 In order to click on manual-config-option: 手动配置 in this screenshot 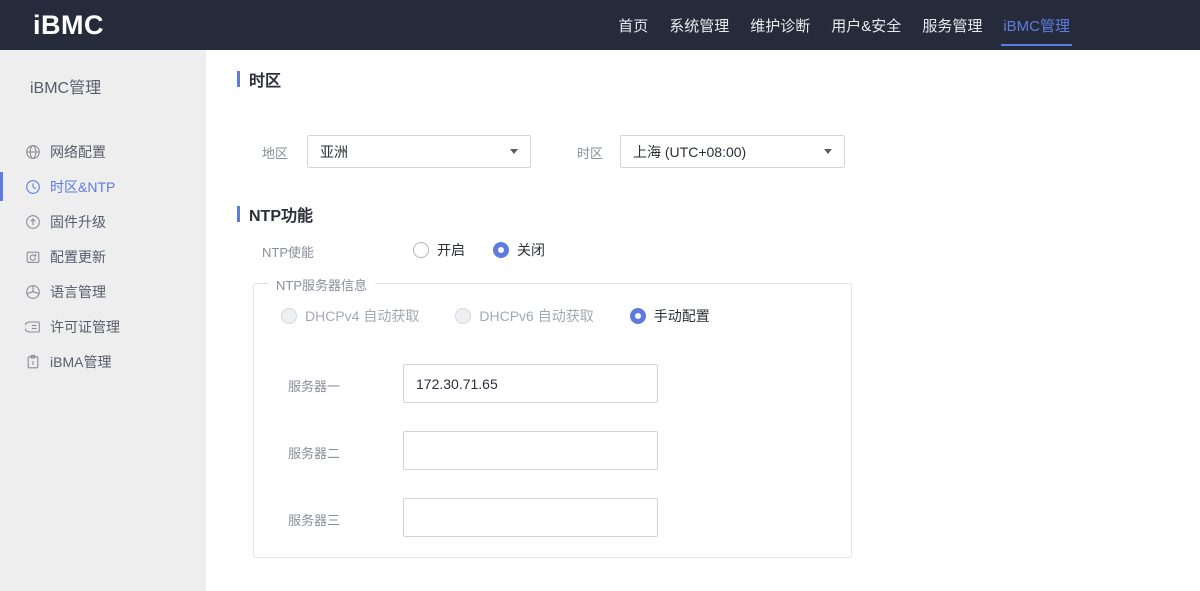, I will do `click(669, 316)`.